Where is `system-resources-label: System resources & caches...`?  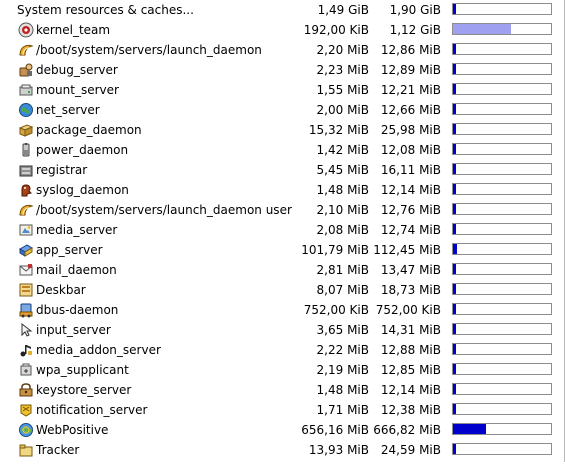 system-resources-label: System resources & caches... is located at coordinates (105, 10).